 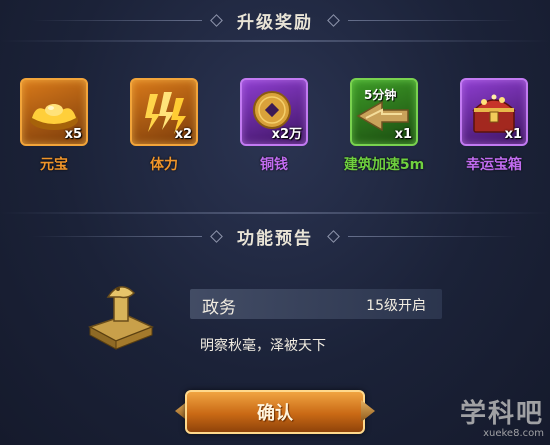 What do you see at coordinates (275, 213) in the screenshot?
I see `section-band` at bounding box center [275, 213].